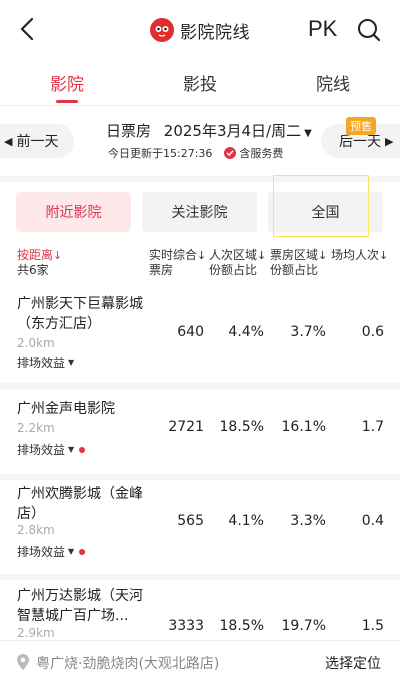  What do you see at coordinates (353, 663) in the screenshot?
I see `choose-location-button: 选择定位` at bounding box center [353, 663].